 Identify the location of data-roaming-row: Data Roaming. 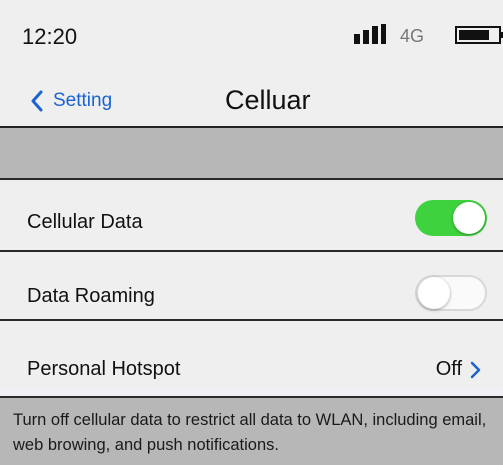
(251, 284).